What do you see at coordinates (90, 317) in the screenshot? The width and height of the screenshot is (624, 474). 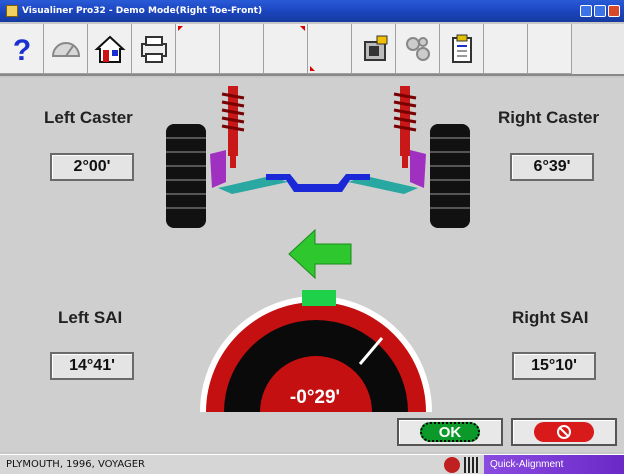 I see `left-sai-label: Left SAI` at bounding box center [90, 317].